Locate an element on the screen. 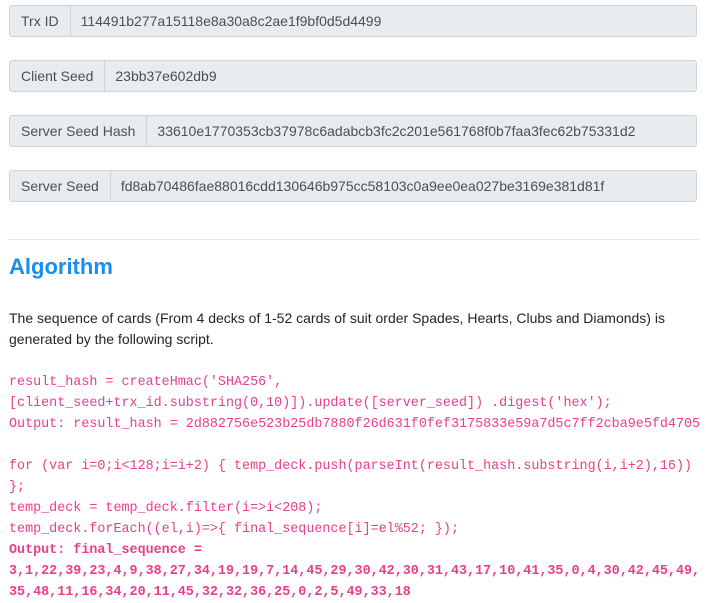 Image resolution: width=706 pixels, height=603 pixels. trx-id-value: 114491b277a15118e8a30a8c2ae1f9bf0d5d4499 is located at coordinates (383, 21).